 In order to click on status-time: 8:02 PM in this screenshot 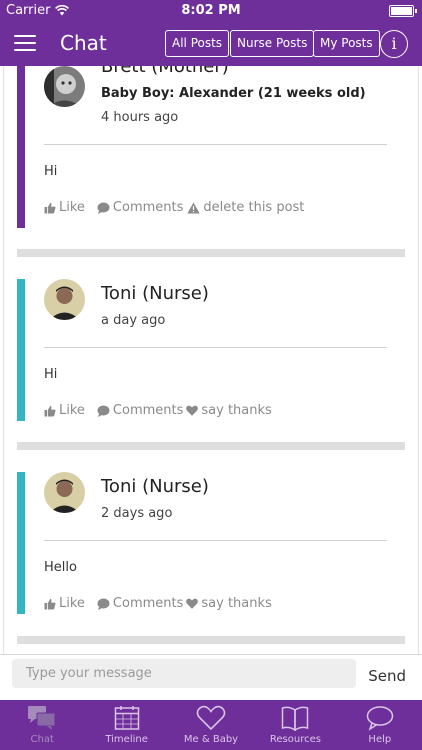, I will do `click(211, 10)`.